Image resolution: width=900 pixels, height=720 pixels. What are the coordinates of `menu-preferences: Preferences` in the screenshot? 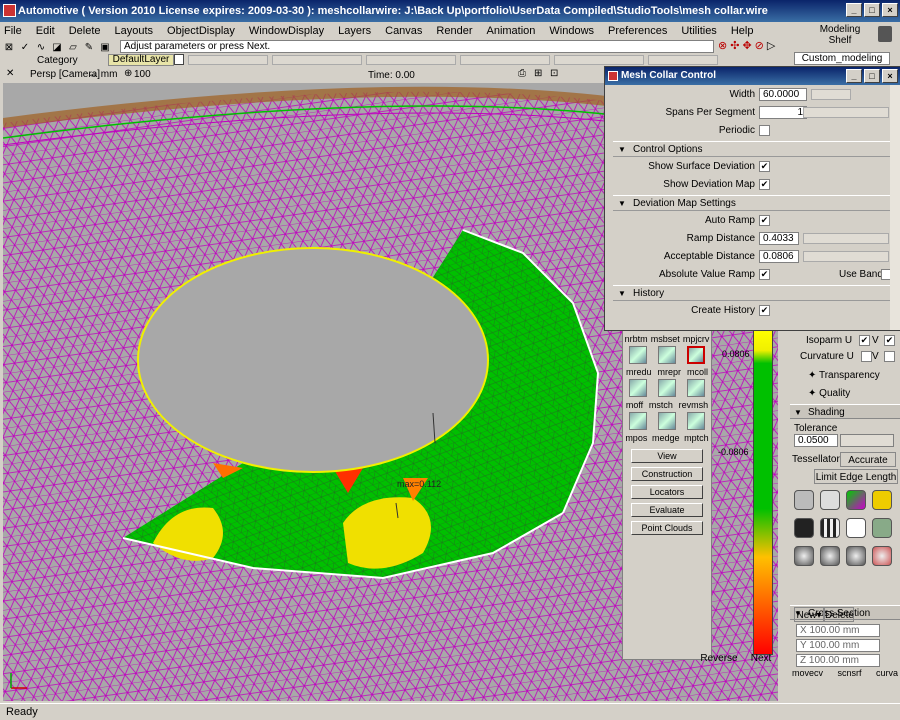 It's located at (637, 31).